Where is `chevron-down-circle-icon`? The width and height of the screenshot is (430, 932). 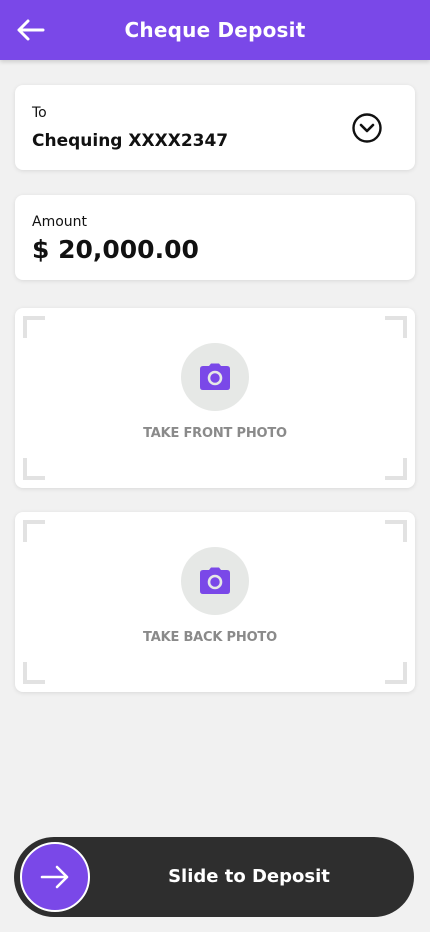 chevron-down-circle-icon is located at coordinates (367, 128).